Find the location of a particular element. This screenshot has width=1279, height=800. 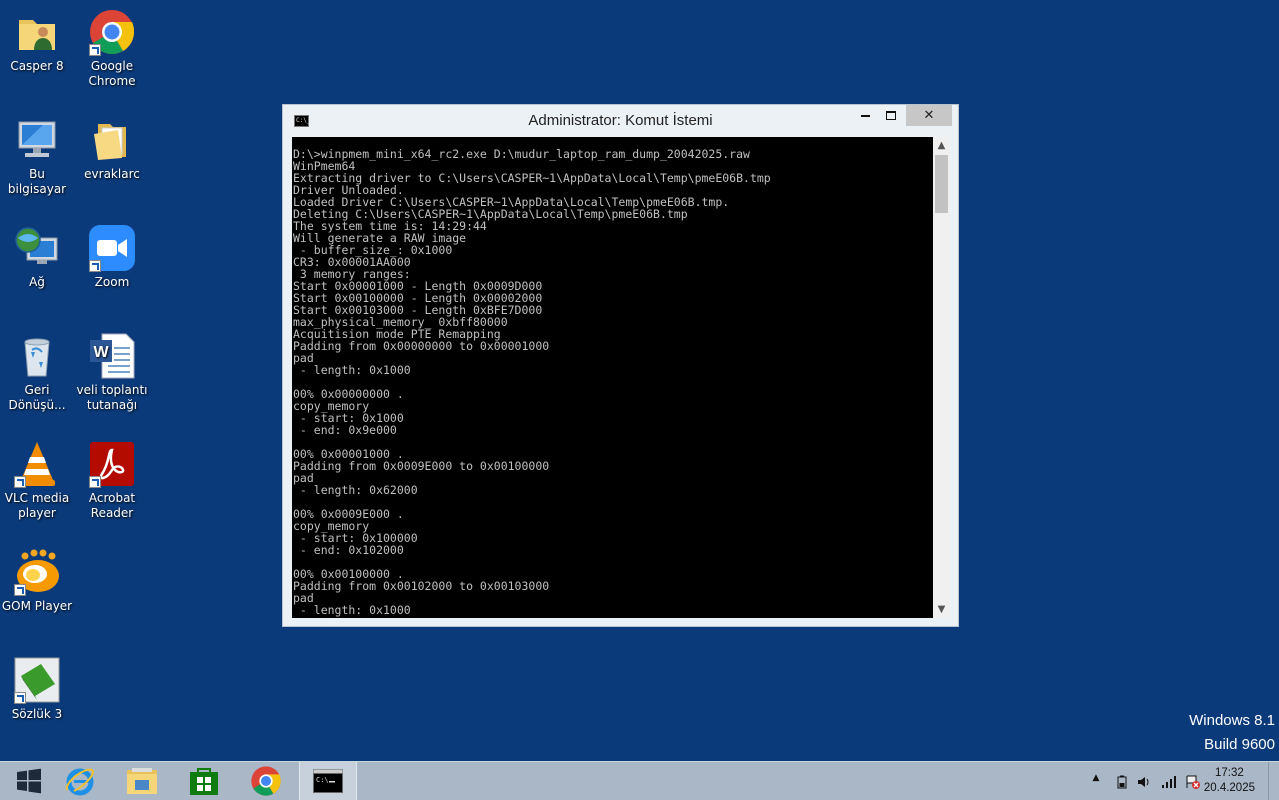

desktop-icon-sozluk-3: Sözlük 3 is located at coordinates (37, 689).